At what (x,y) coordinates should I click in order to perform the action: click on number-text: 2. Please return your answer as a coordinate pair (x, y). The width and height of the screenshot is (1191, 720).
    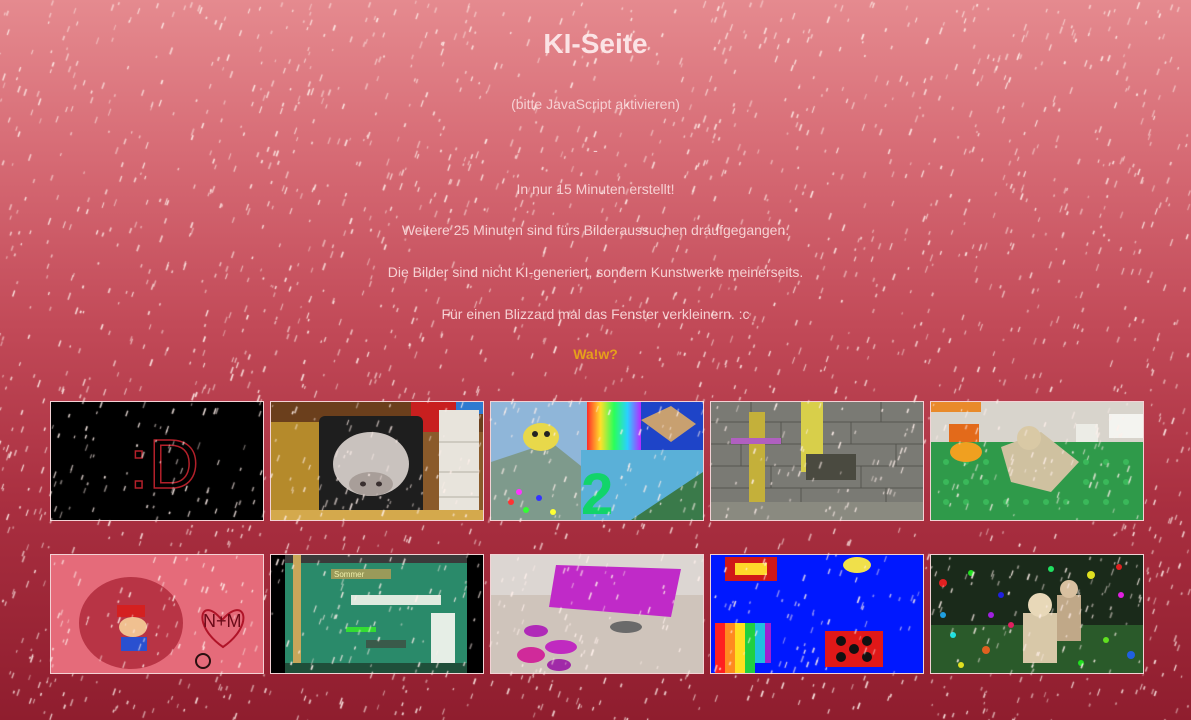
    Looking at the image, I should click on (597, 491).